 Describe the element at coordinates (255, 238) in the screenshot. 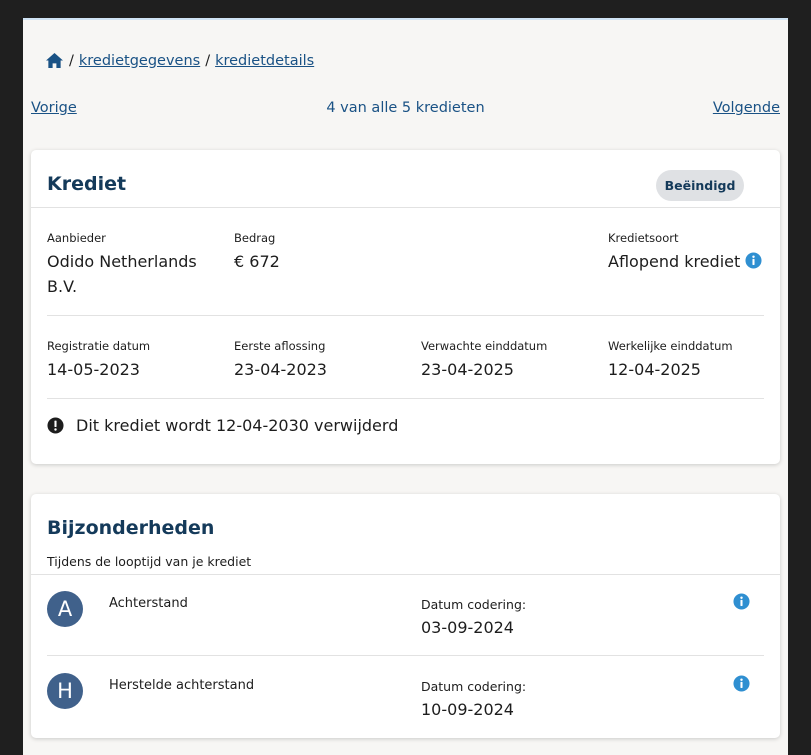

I see `amount-label: Bedrag` at that location.